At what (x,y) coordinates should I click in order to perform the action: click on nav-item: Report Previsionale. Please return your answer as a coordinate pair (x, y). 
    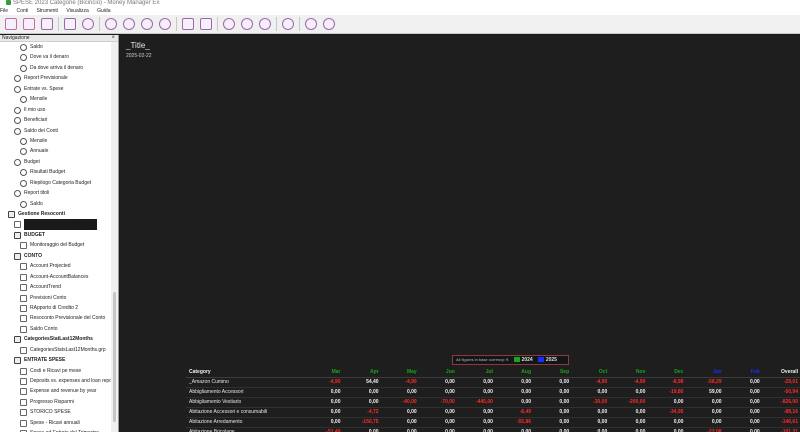
    Looking at the image, I should click on (56, 78).